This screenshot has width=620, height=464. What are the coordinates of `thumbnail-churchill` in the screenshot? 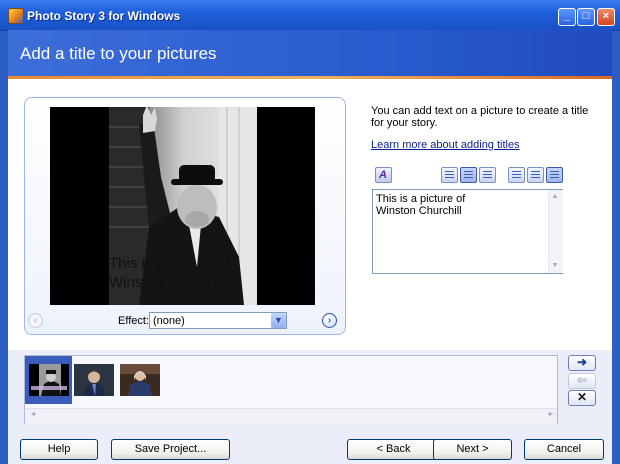 It's located at (49, 380).